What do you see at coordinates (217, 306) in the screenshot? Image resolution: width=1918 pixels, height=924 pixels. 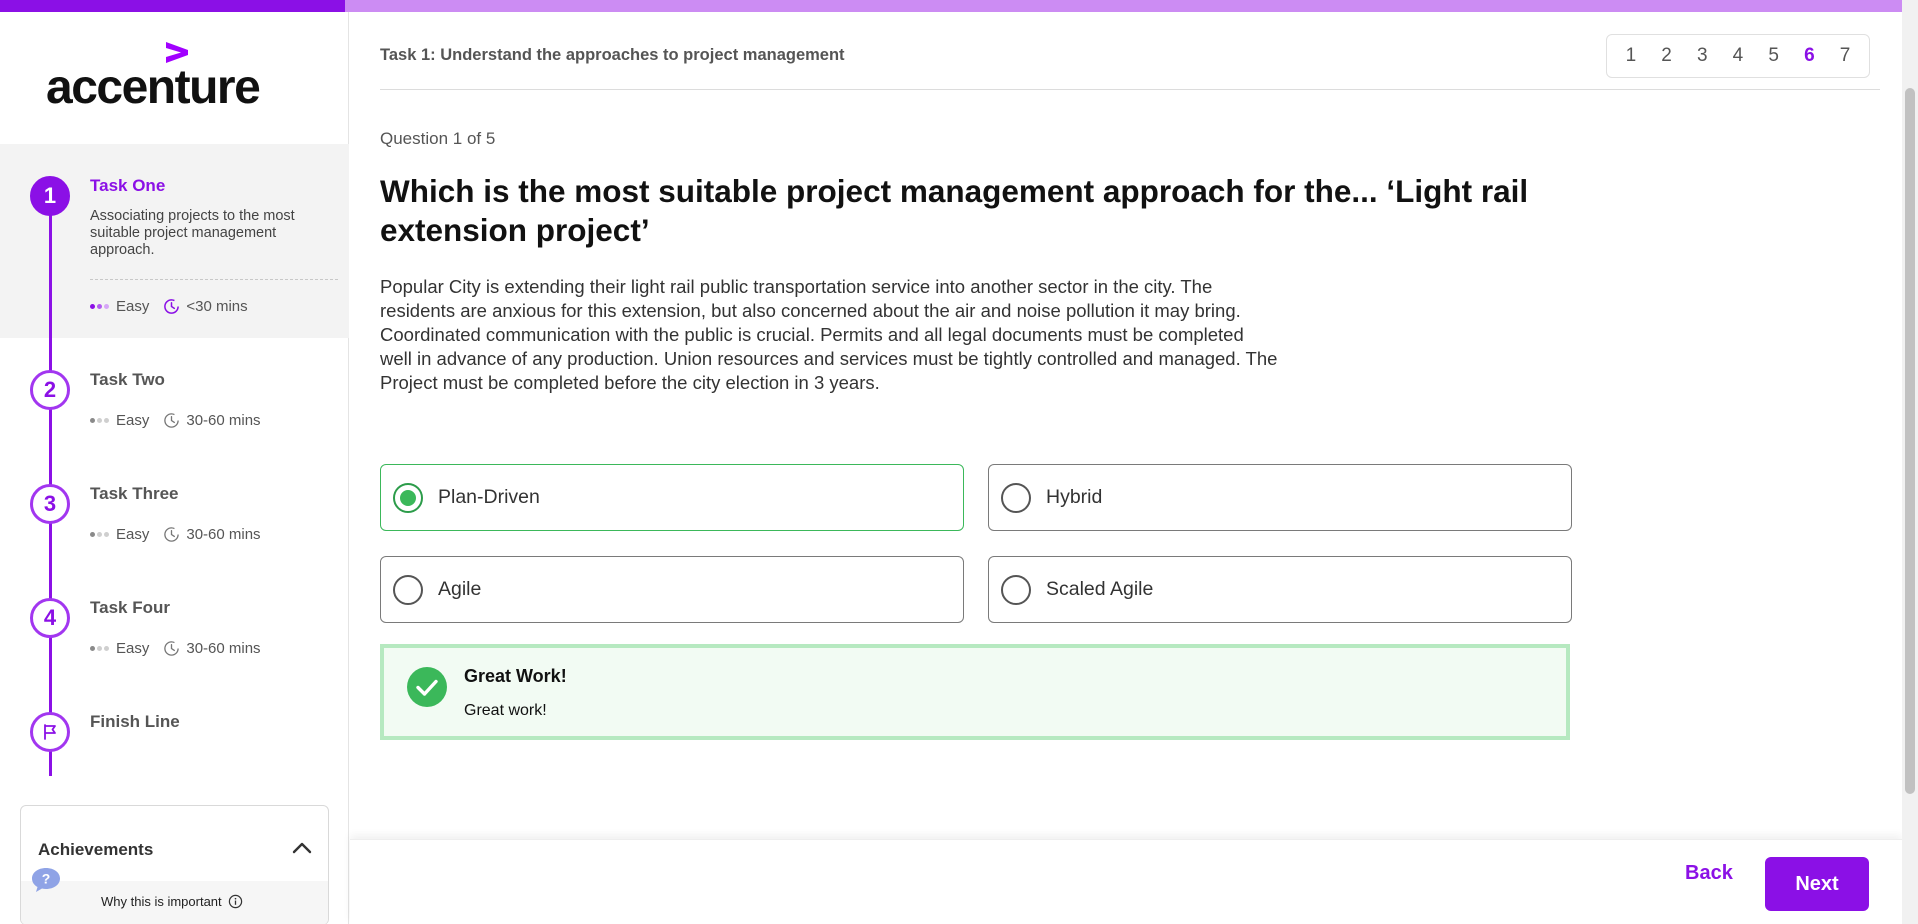 I see `task-one-duration: <30 mins` at bounding box center [217, 306].